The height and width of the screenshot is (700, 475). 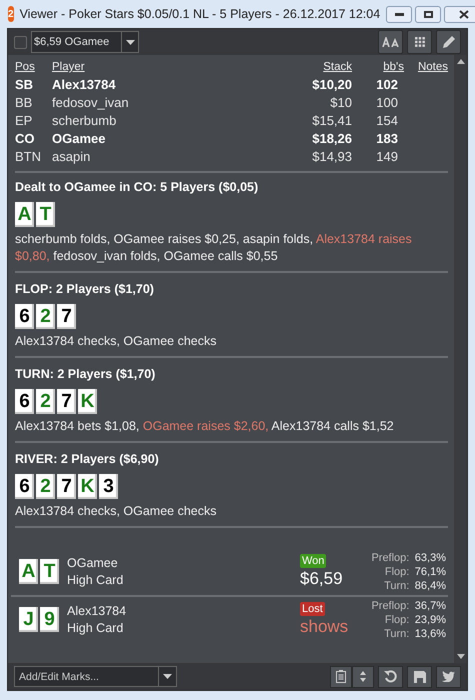 What do you see at coordinates (399, 14) in the screenshot?
I see `minimize-button` at bounding box center [399, 14].